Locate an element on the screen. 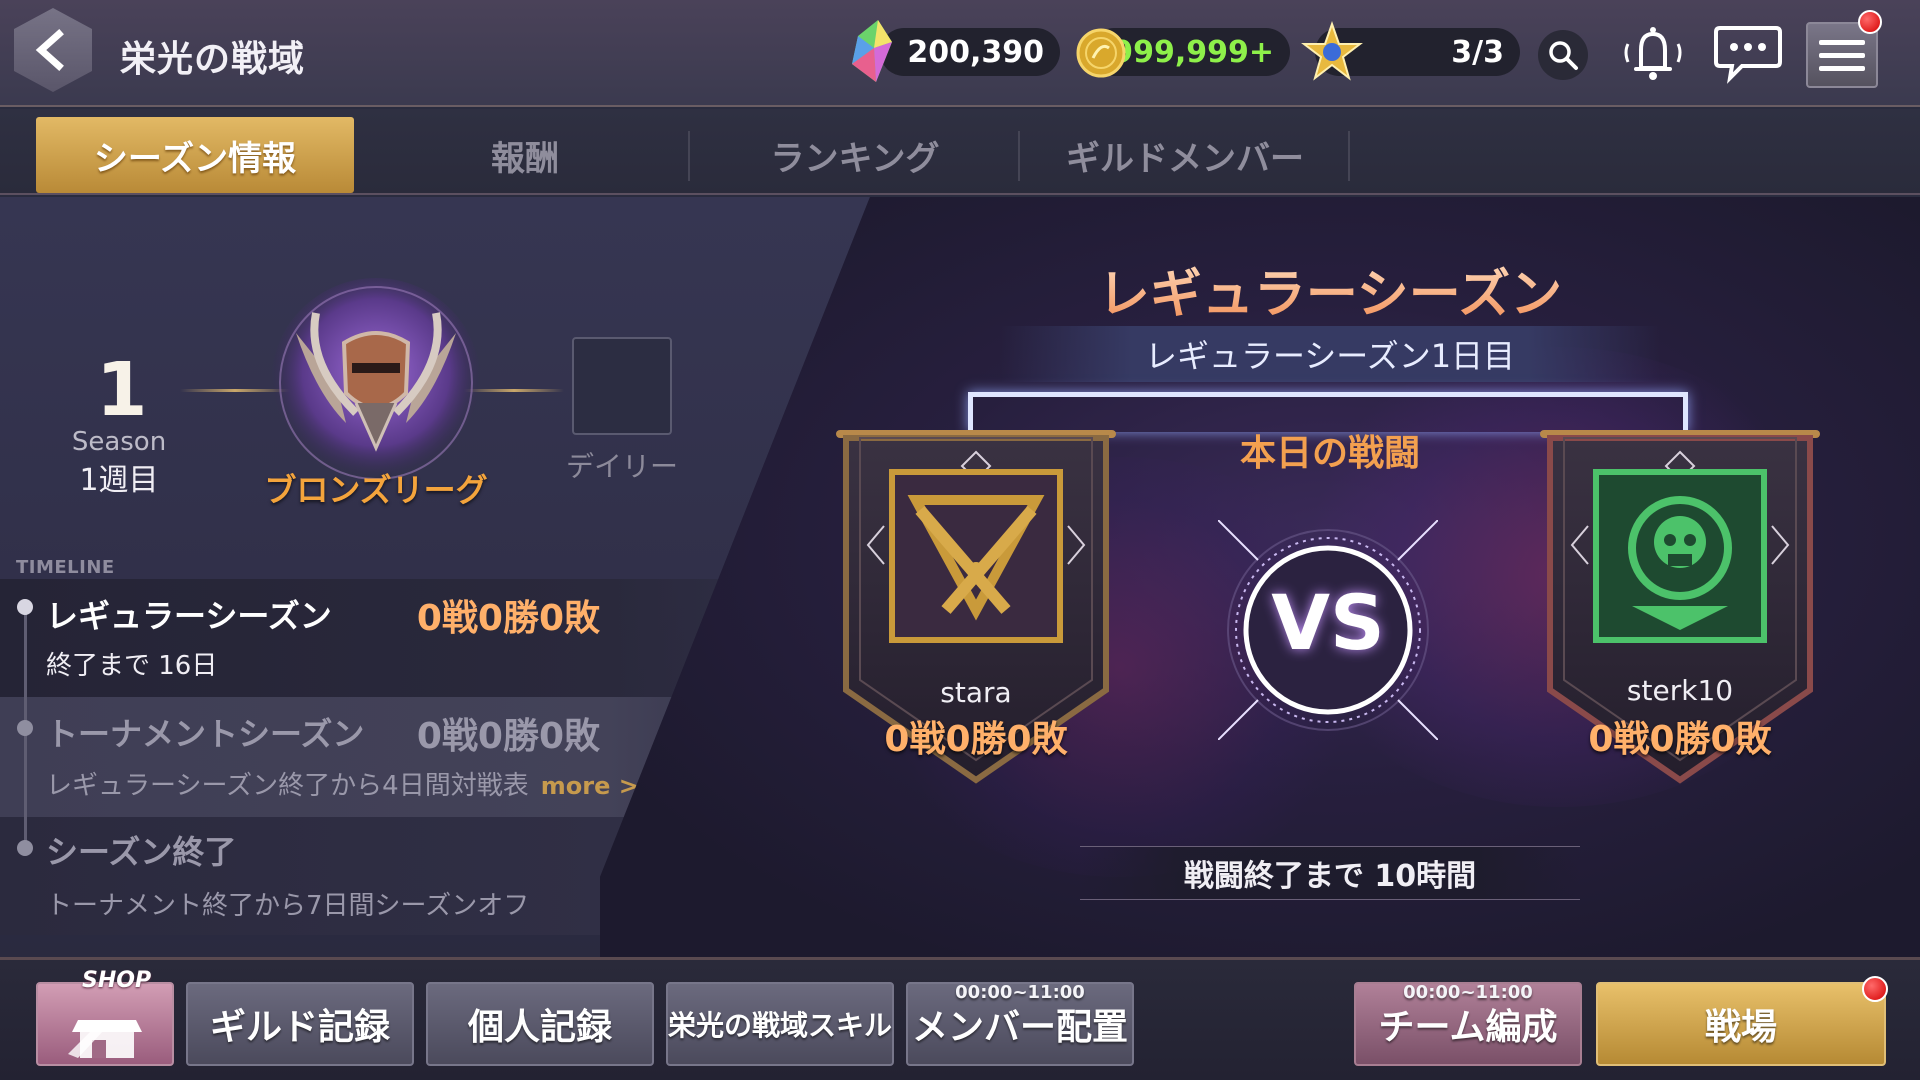 This screenshot has height=1080, width=1920. bell-icon is located at coordinates (1653, 53).